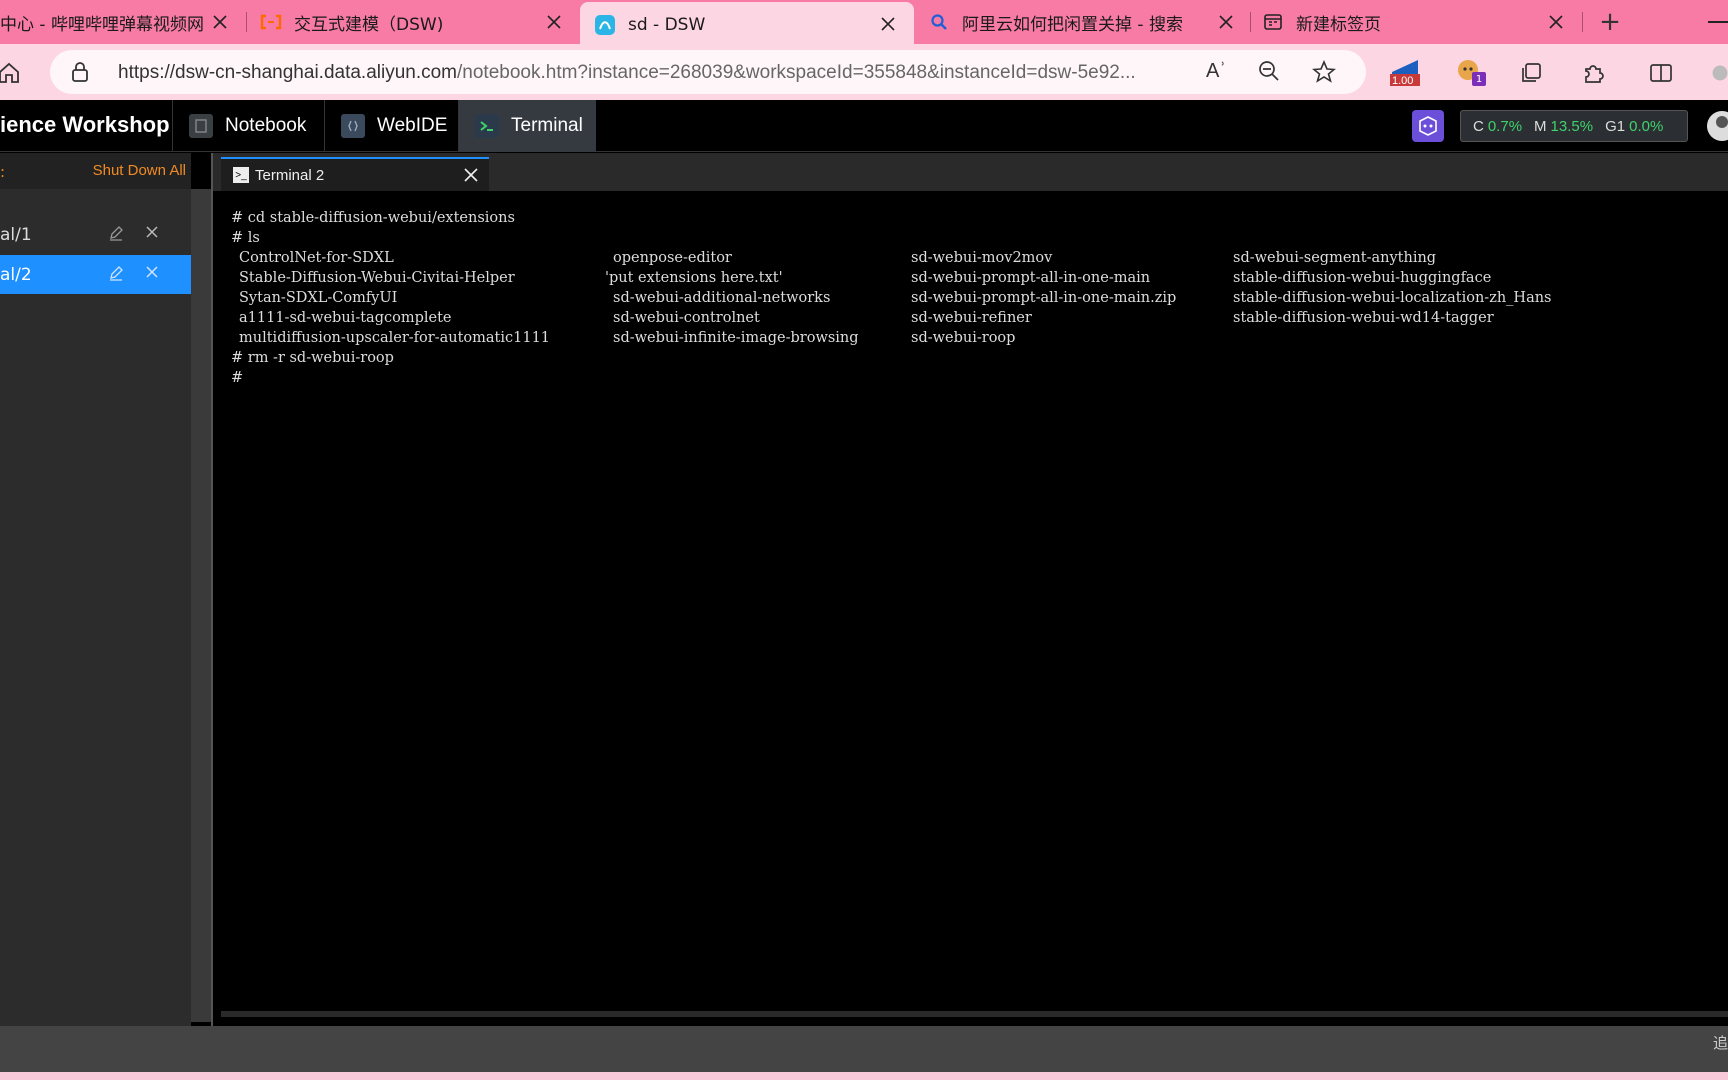  I want to click on terminal-prompt: #, so click(237, 378).